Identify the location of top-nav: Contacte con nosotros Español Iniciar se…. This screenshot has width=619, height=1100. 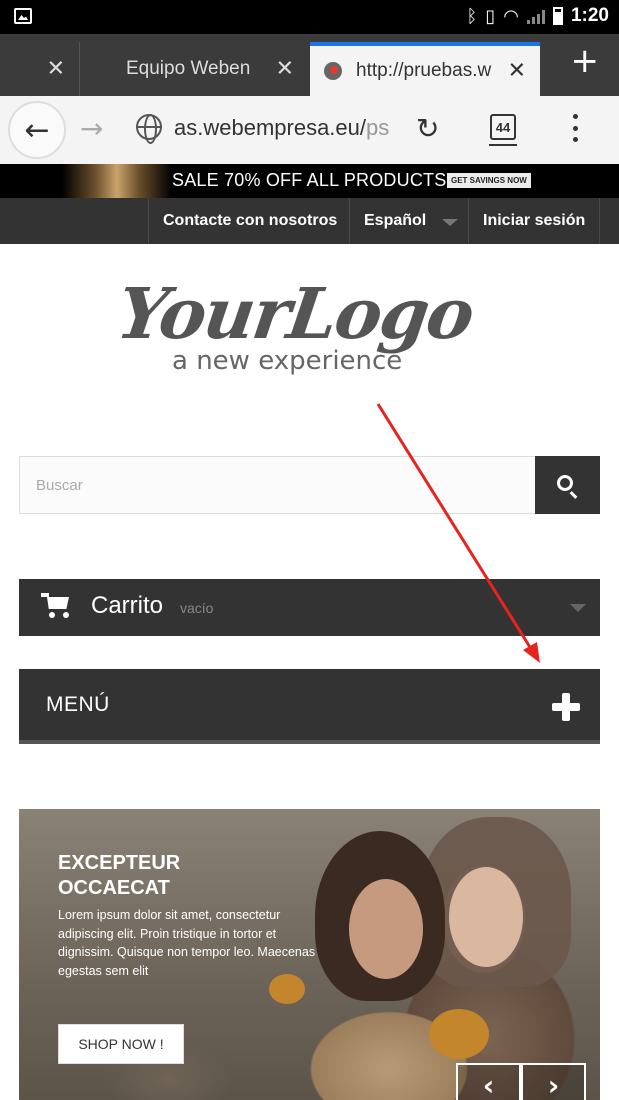
(309, 221).